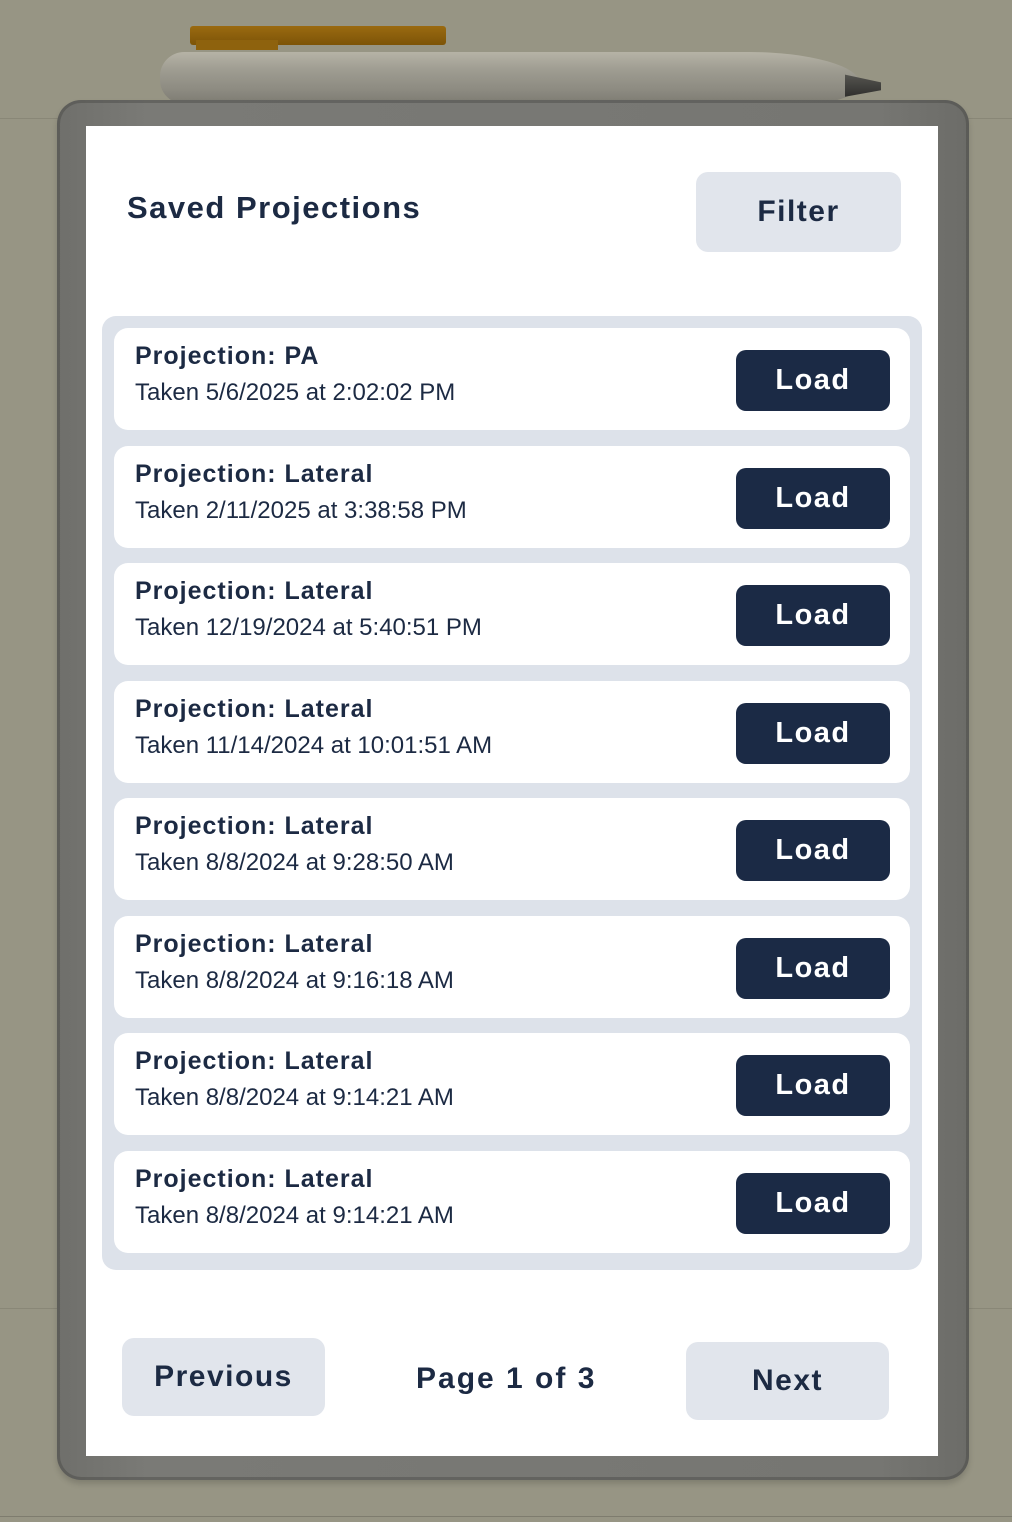  What do you see at coordinates (223, 1377) in the screenshot?
I see `previous-page-button: Previous` at bounding box center [223, 1377].